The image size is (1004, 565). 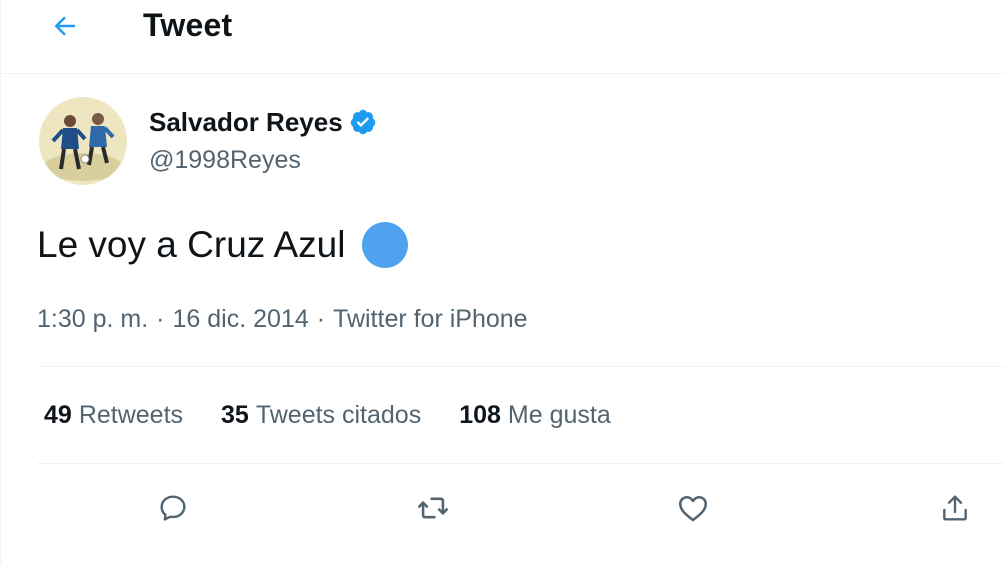 I want to click on verified-badge-icon, so click(x=363, y=122).